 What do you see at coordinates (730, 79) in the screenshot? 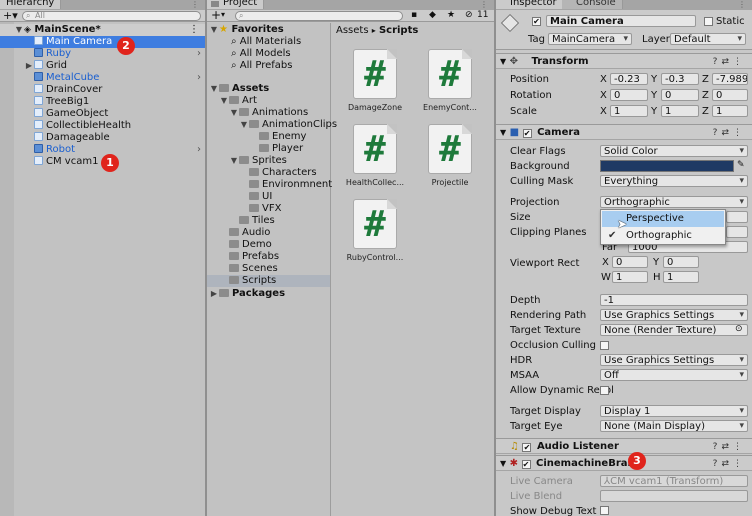
I see `position-z-field: -7.9898` at bounding box center [730, 79].